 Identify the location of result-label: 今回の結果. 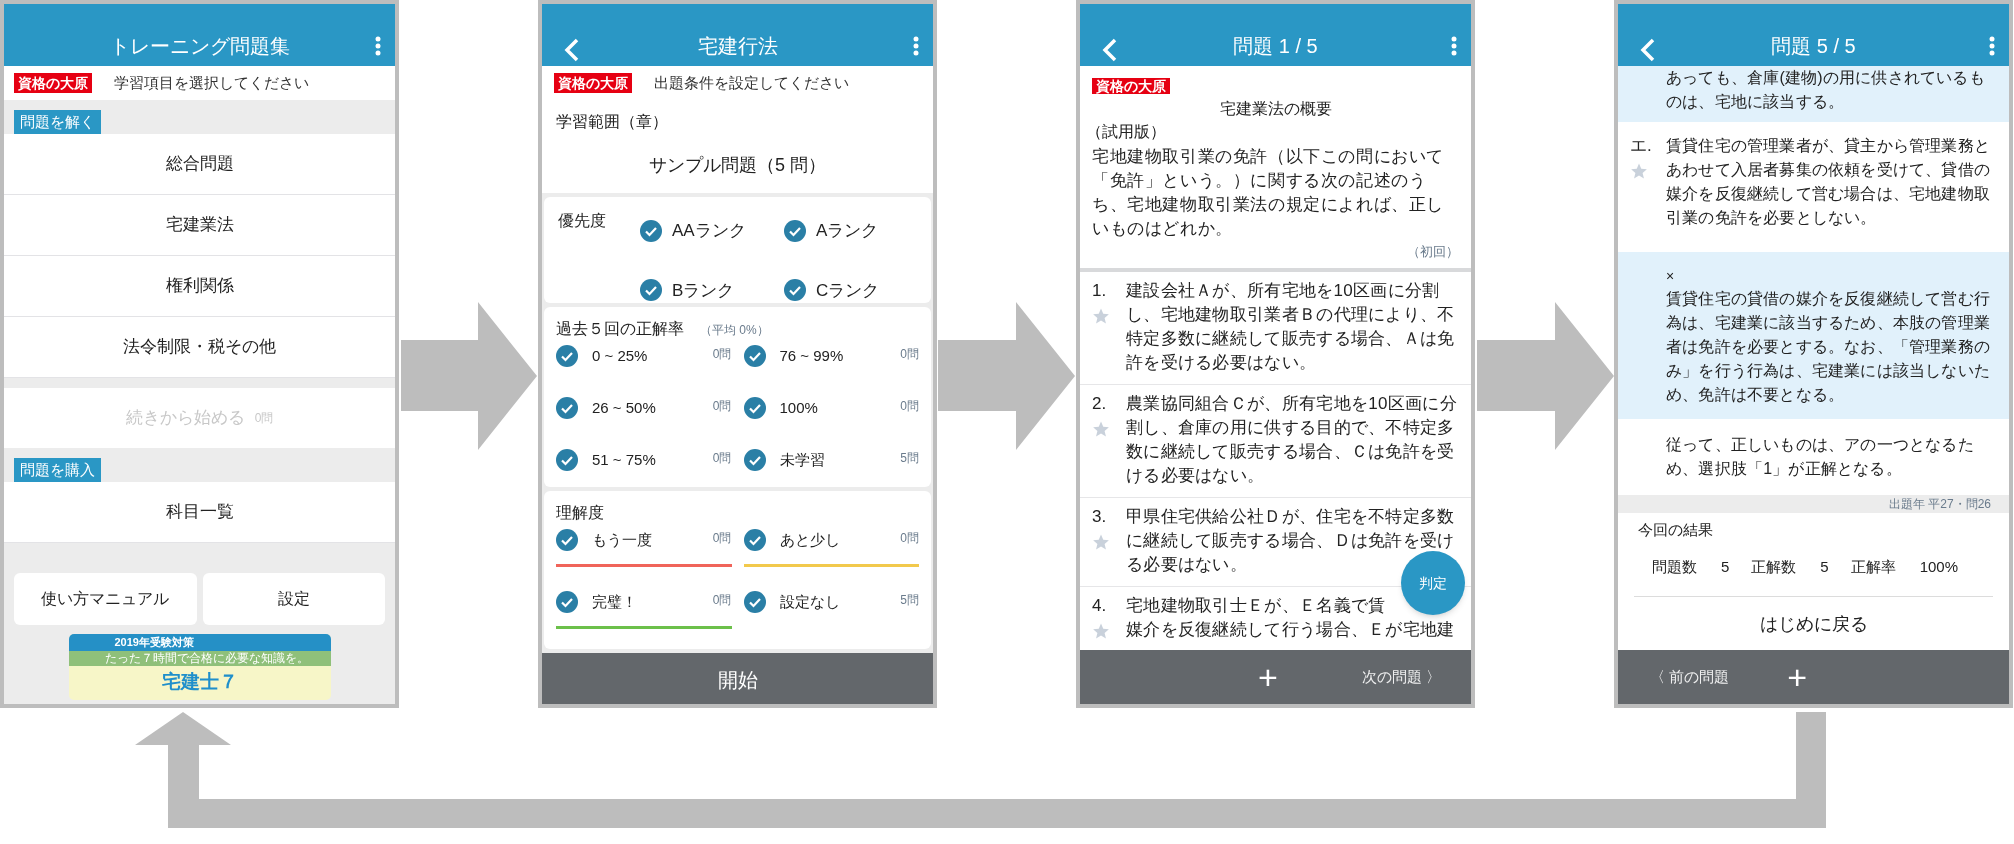
(1675, 530).